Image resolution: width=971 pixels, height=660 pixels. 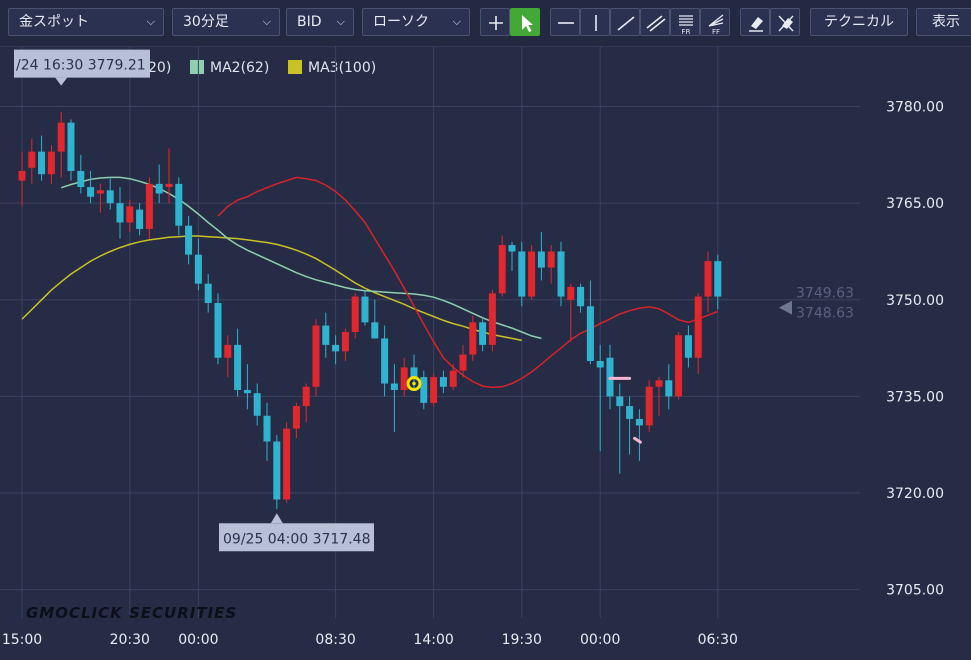 I want to click on fibonacci-retracement-icon: FR, so click(x=686, y=25).